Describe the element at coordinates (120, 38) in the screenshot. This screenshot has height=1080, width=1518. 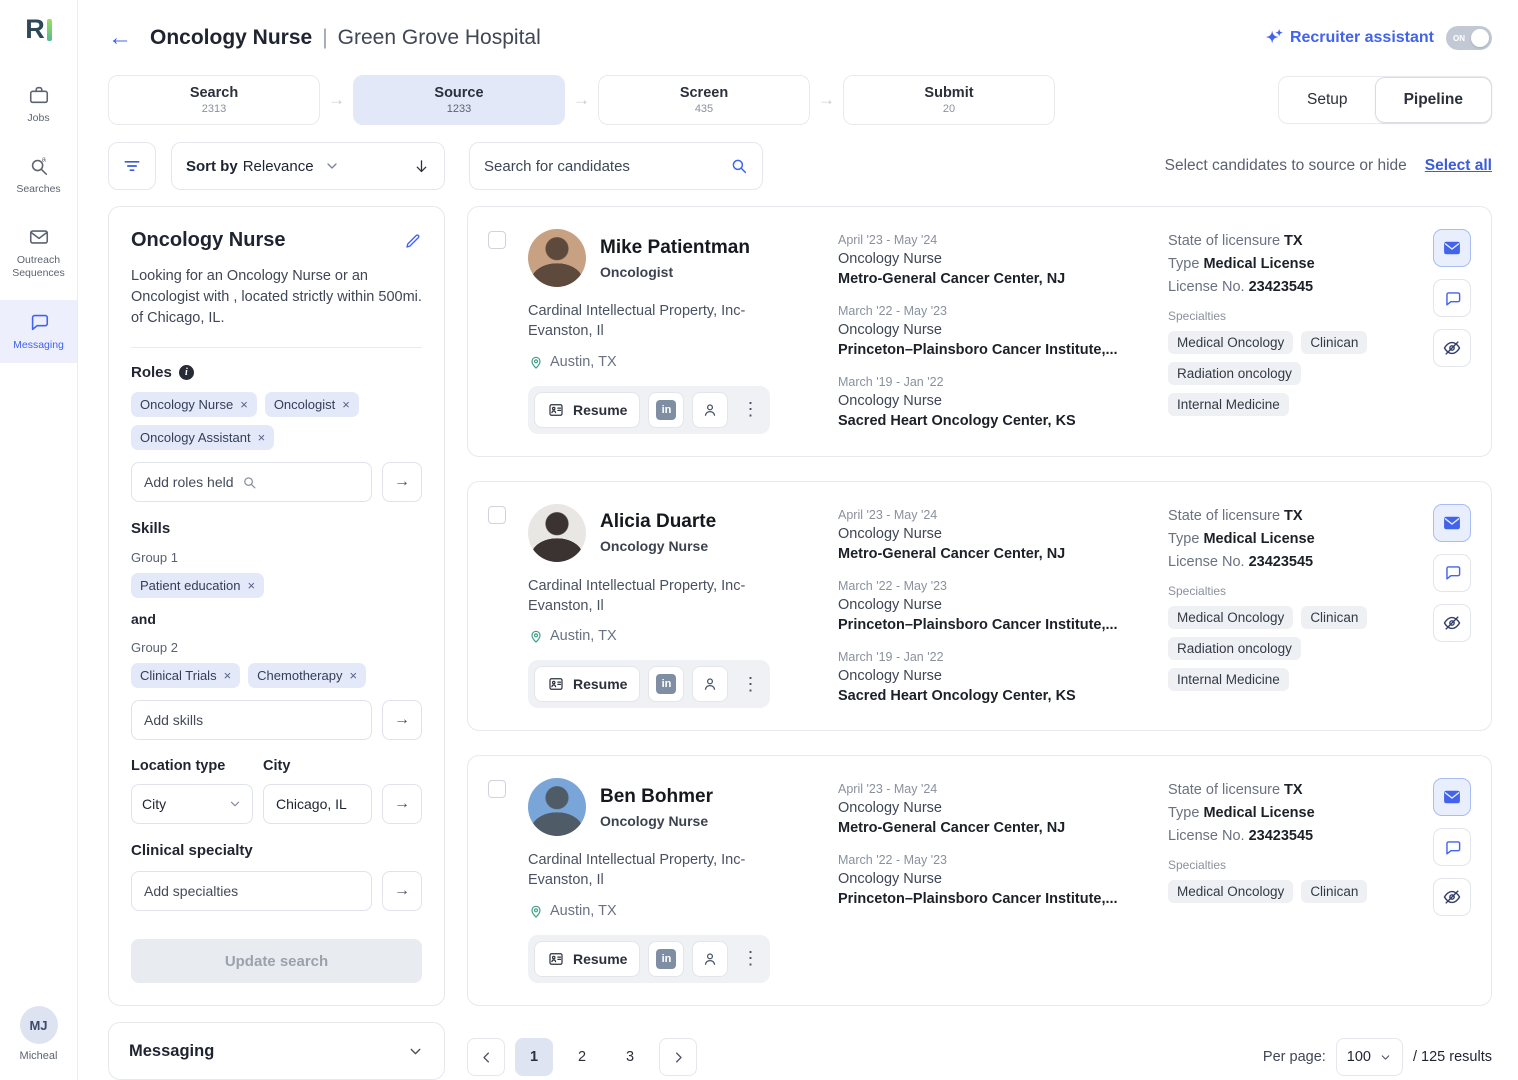
I see `back-button: ←` at that location.